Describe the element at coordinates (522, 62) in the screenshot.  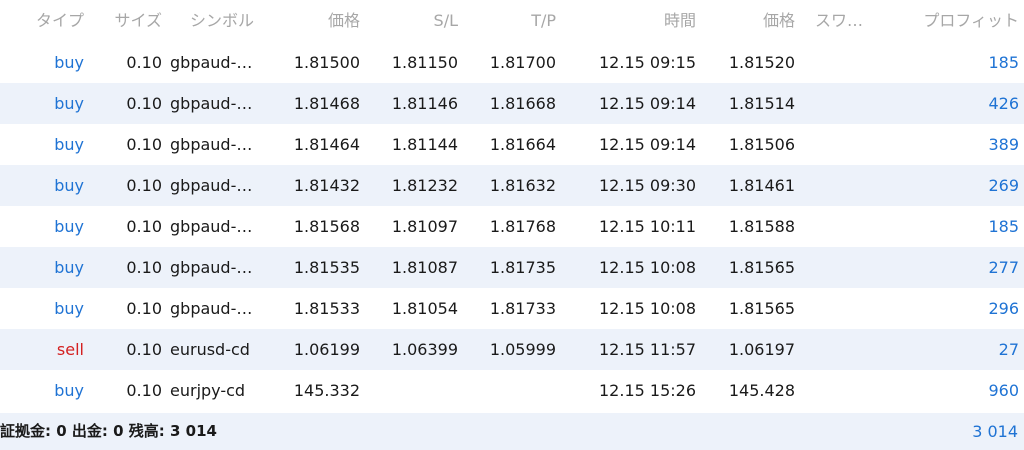
I see `cell-take-profit: 1.81700` at that location.